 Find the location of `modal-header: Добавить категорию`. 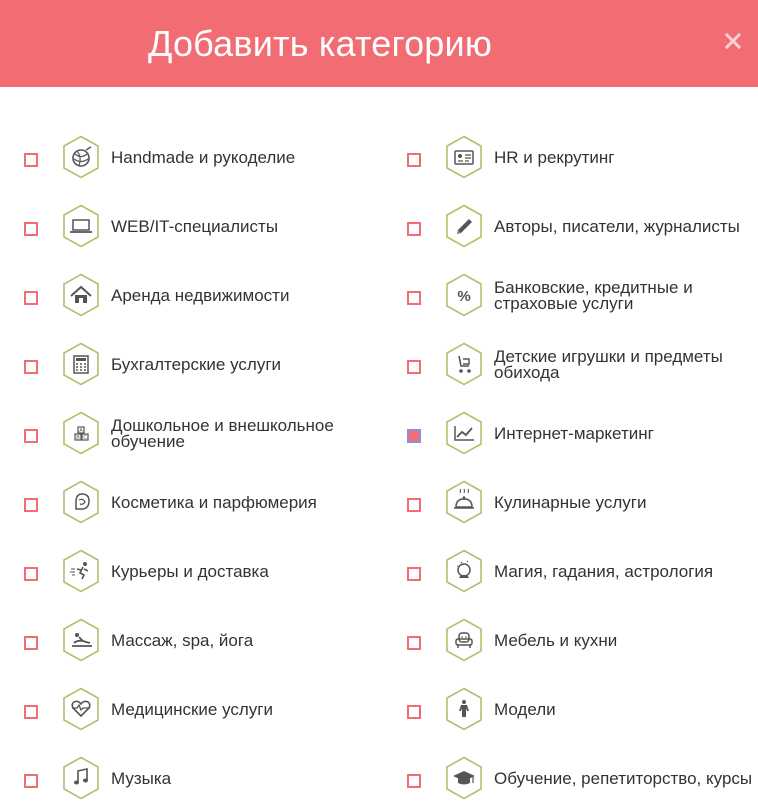

modal-header: Добавить категорию is located at coordinates (379, 43).